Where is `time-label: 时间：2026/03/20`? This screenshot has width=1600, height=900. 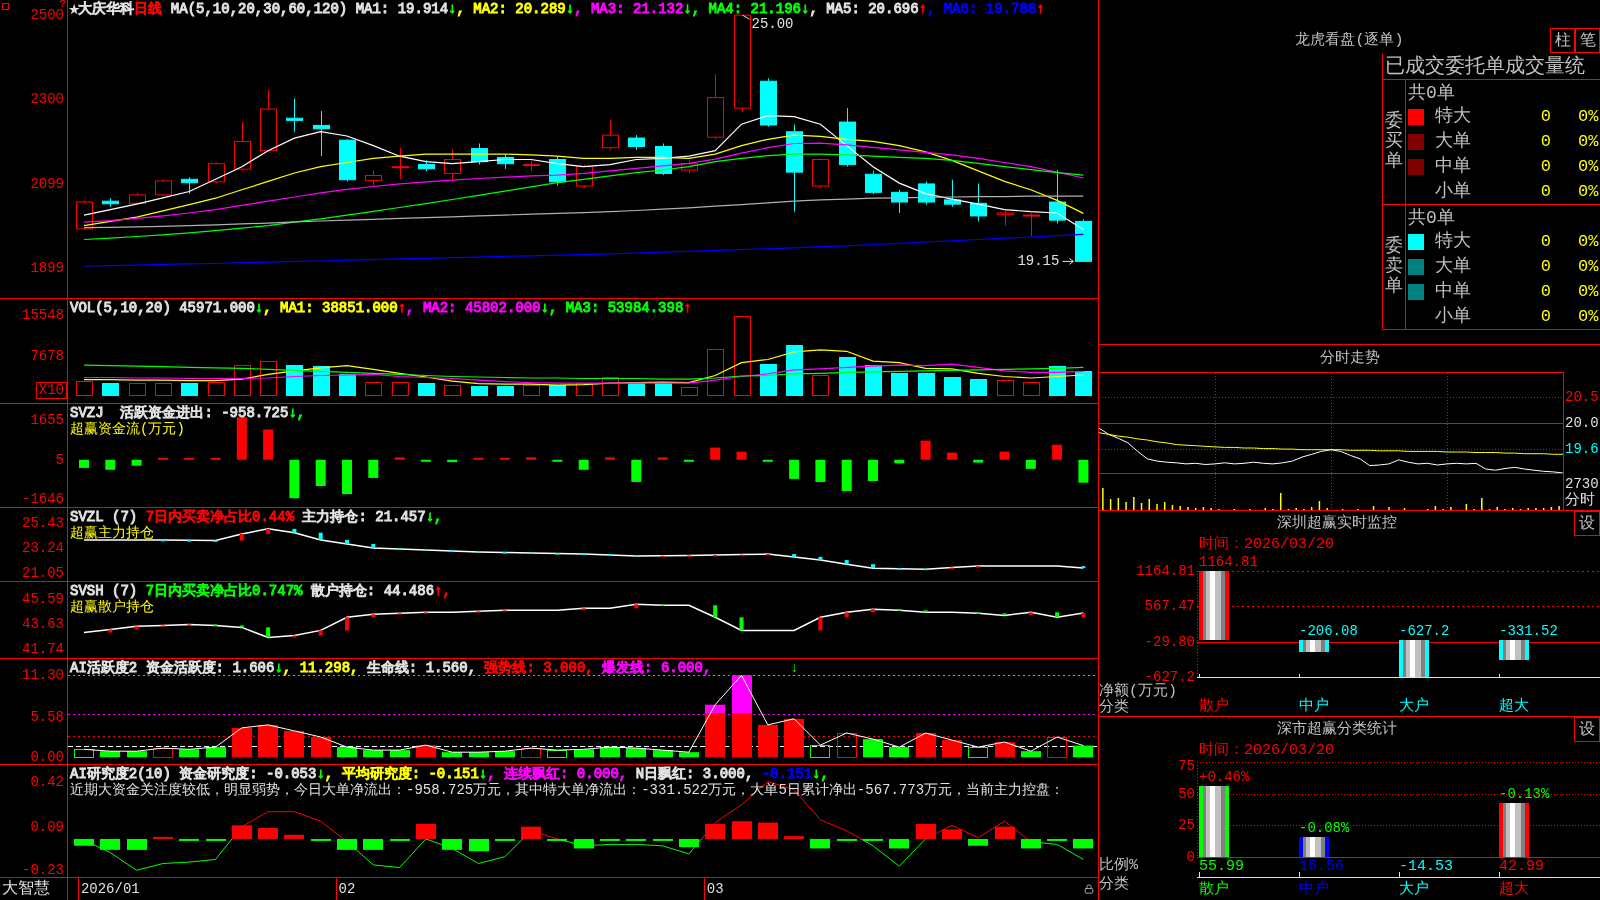 time-label: 时间：2026/03/20 is located at coordinates (1266, 751).